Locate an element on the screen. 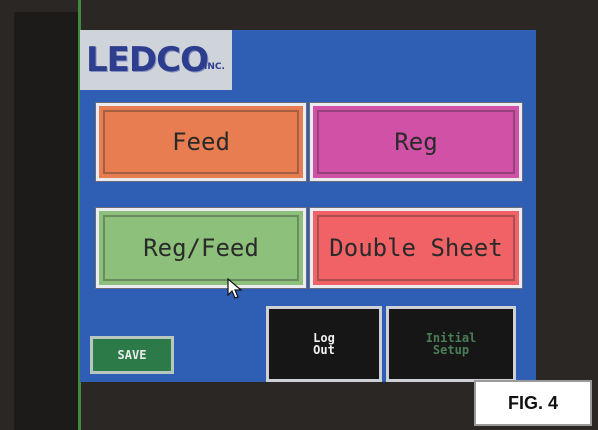  monitor-bezel is located at coordinates (47, 221).